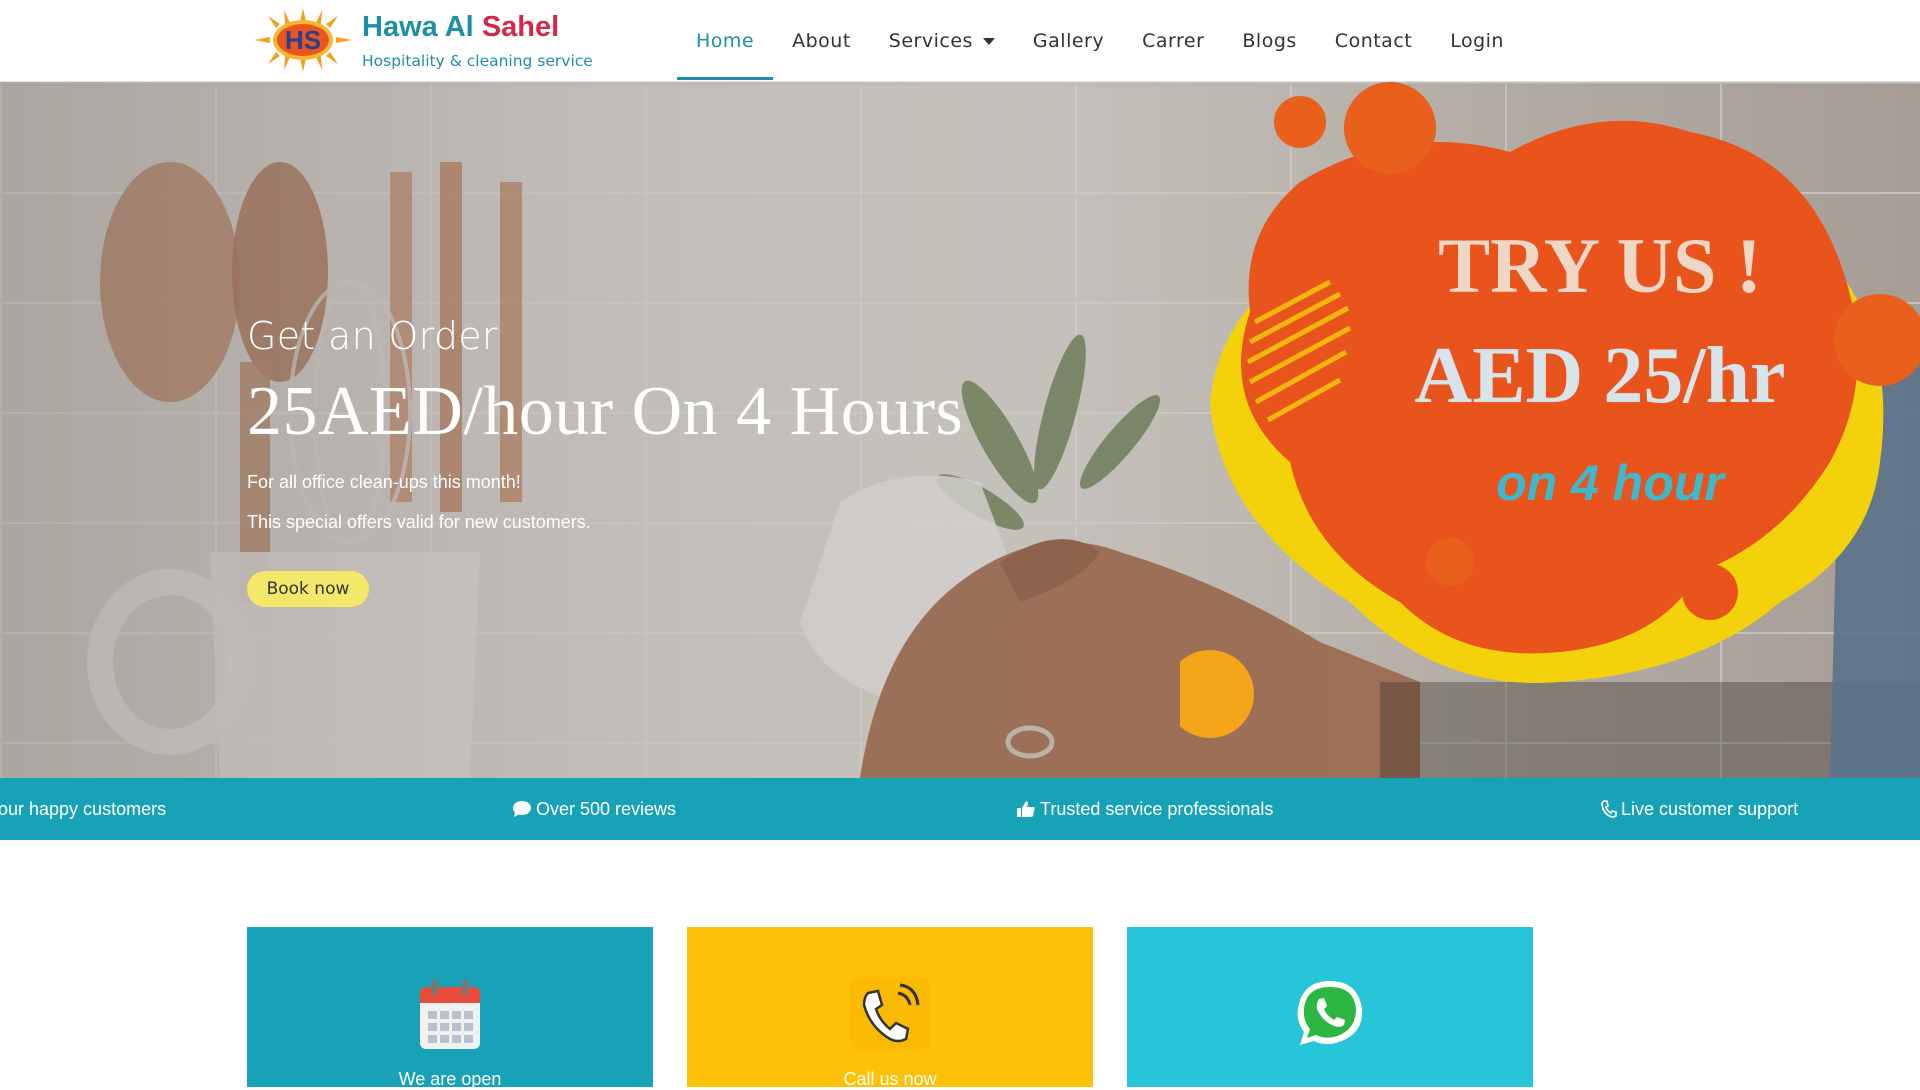  What do you see at coordinates (1611, 483) in the screenshot?
I see `promo-line3: on 4 hour` at bounding box center [1611, 483].